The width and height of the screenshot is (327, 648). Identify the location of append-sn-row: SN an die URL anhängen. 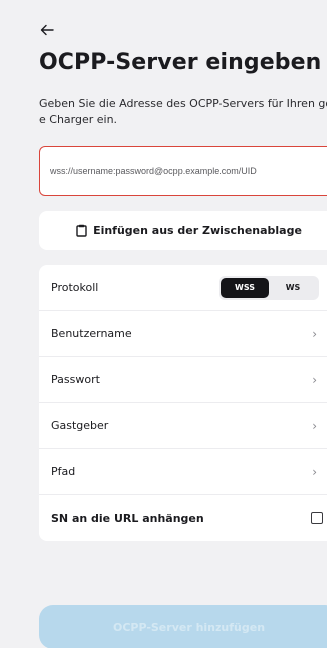
(183, 518).